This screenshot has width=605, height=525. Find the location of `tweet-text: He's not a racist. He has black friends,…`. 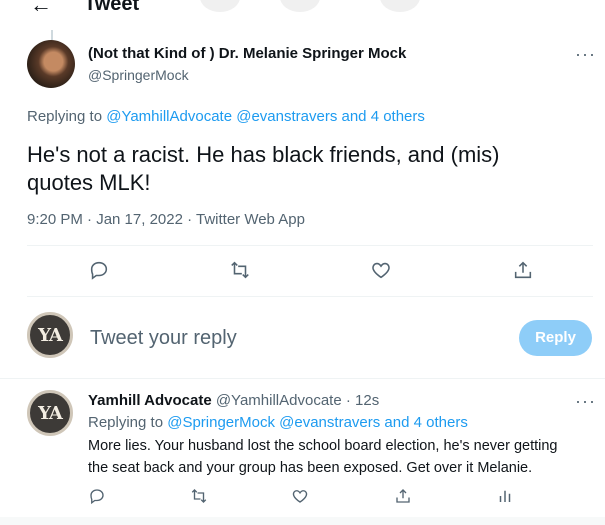

tweet-text: He's not a racist. He has black friends,… is located at coordinates (297, 169).